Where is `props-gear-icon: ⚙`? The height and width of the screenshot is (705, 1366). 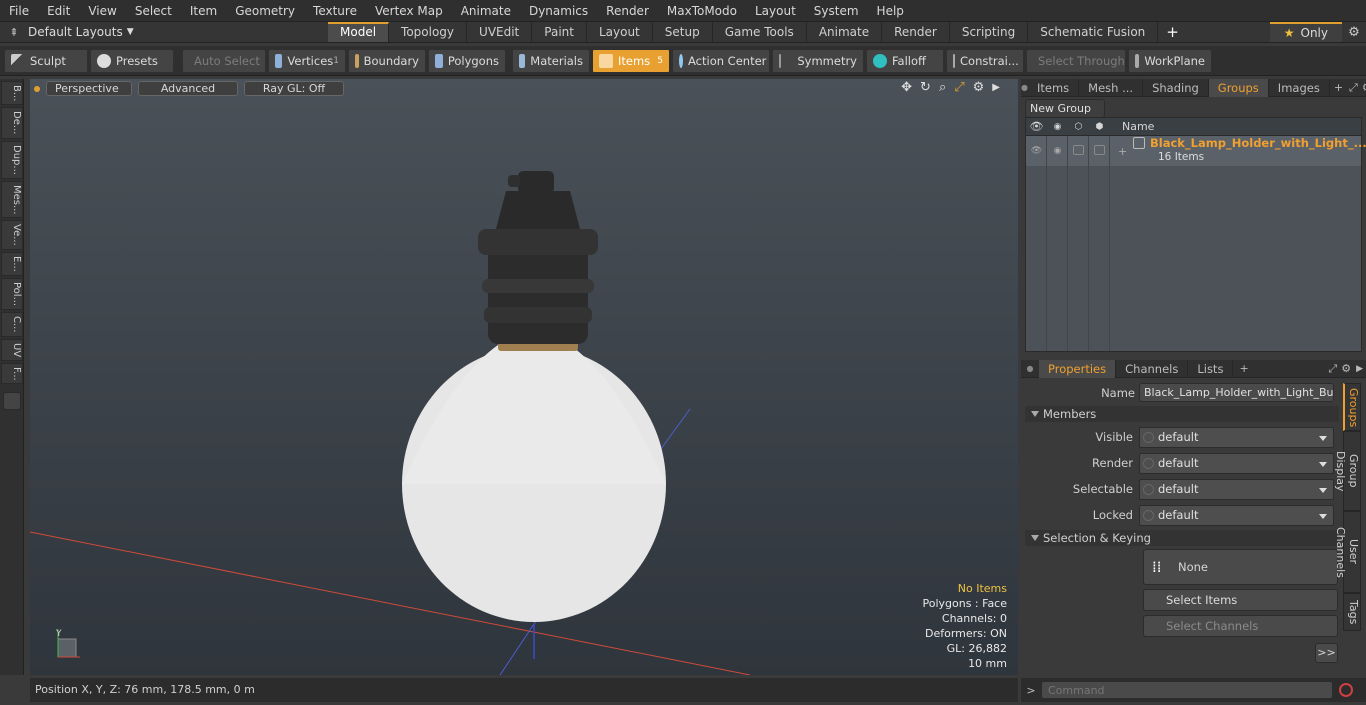 props-gear-icon: ⚙ is located at coordinates (1346, 368).